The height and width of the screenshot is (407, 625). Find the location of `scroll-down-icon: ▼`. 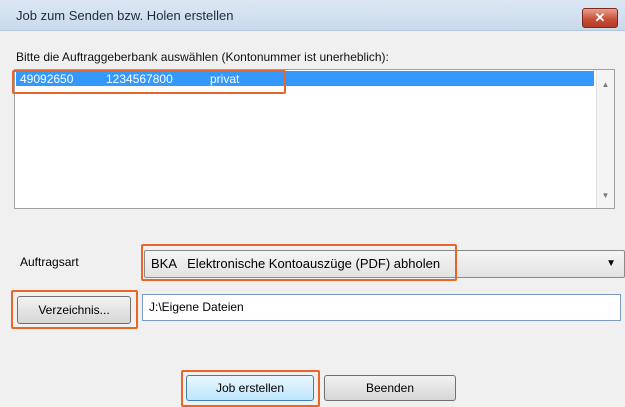

scroll-down-icon: ▼ is located at coordinates (605, 195).